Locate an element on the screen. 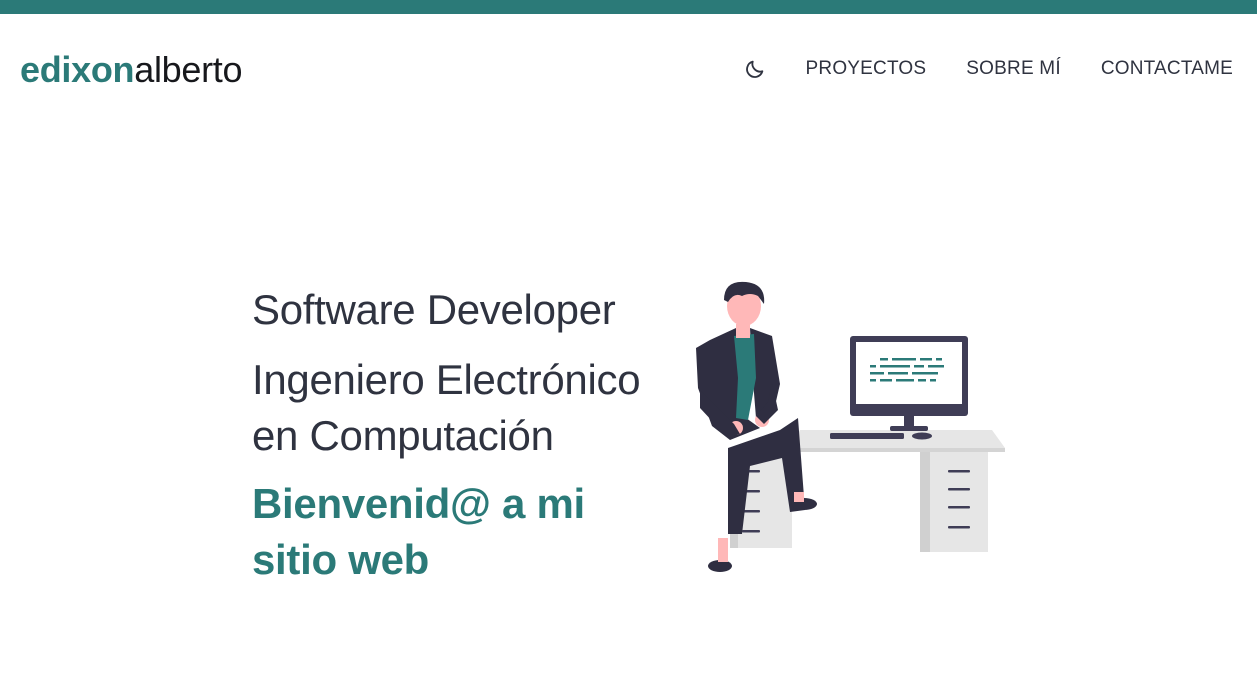 The width and height of the screenshot is (1257, 699). site-logo: edixonalberto is located at coordinates (131, 69).